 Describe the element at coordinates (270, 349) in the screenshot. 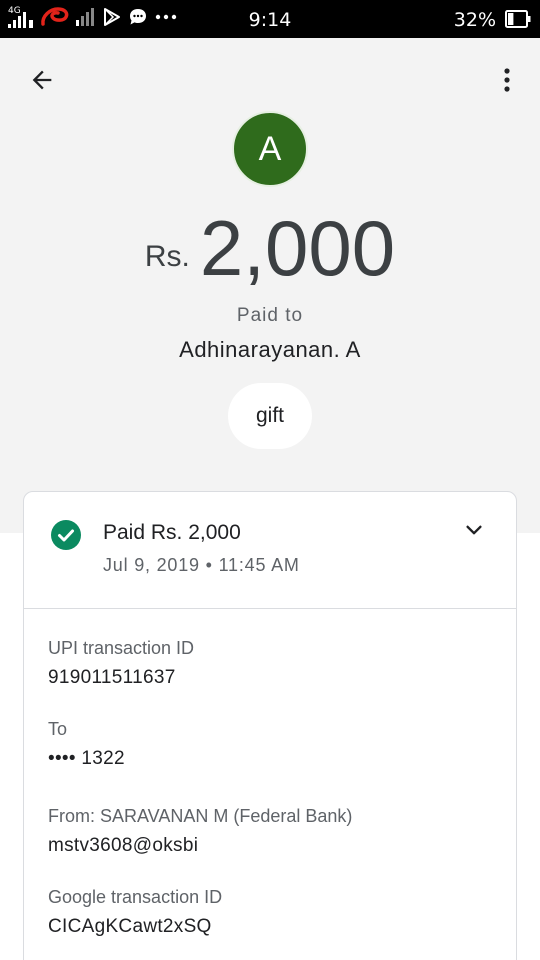

I see `payee-name: Adhinarayanan. A` at that location.